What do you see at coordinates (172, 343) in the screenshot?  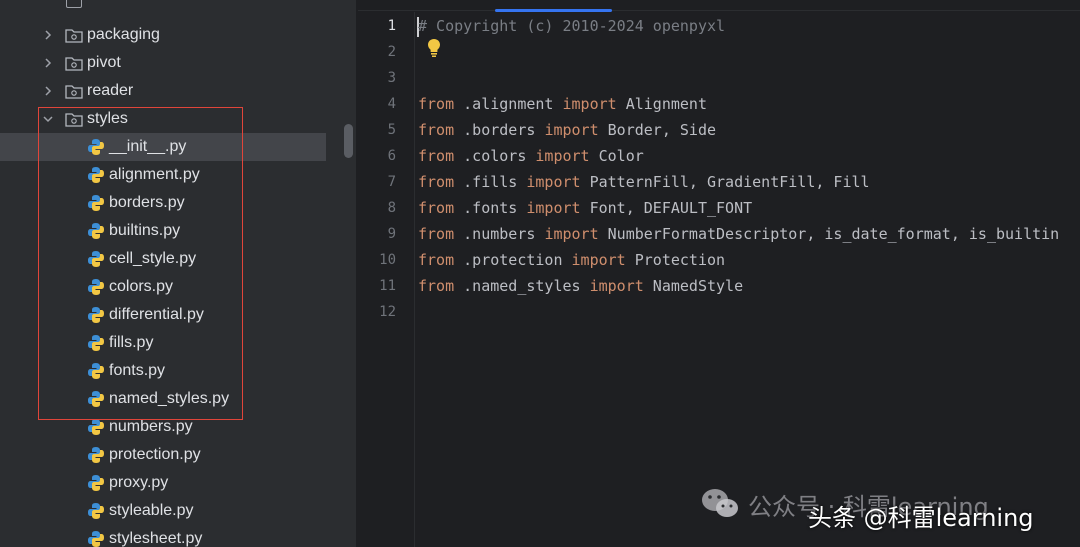 I see `tree-file-fills: fills.py` at bounding box center [172, 343].